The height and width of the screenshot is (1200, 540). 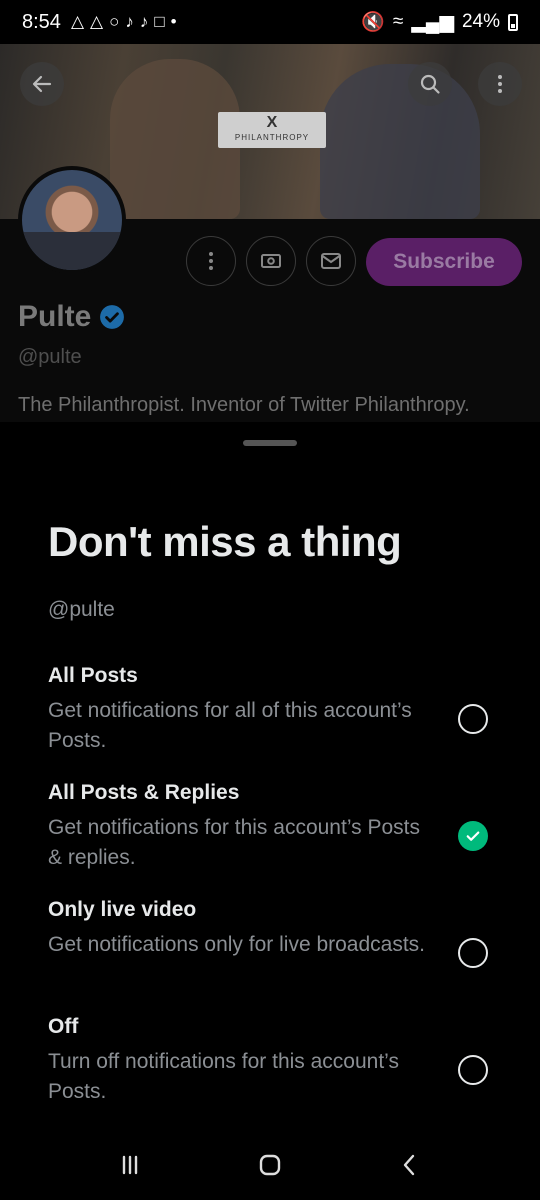 What do you see at coordinates (63, 1026) in the screenshot?
I see `option-title: Off` at bounding box center [63, 1026].